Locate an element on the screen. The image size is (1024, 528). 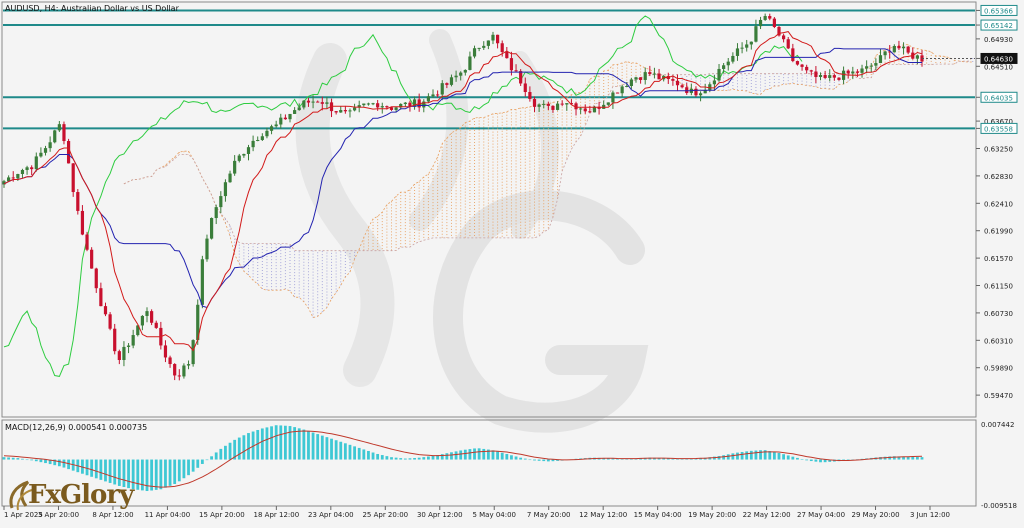
y-tick-label: 0.59890 is located at coordinates (998, 369).